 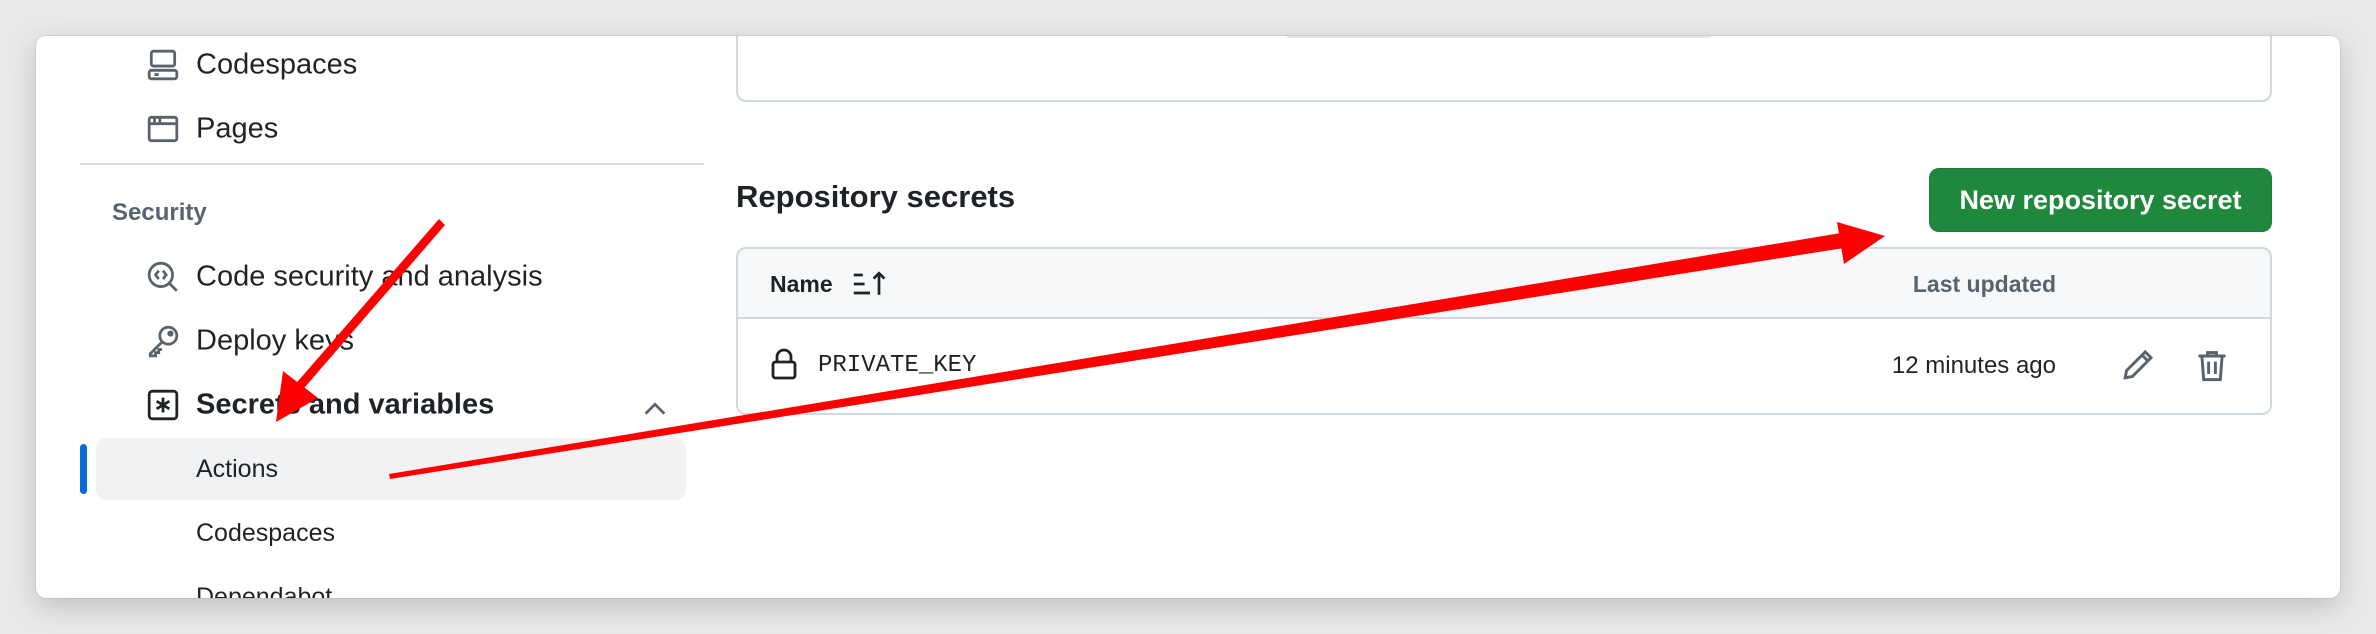 What do you see at coordinates (1504, 69) in the screenshot?
I see `previous-section-box` at bounding box center [1504, 69].